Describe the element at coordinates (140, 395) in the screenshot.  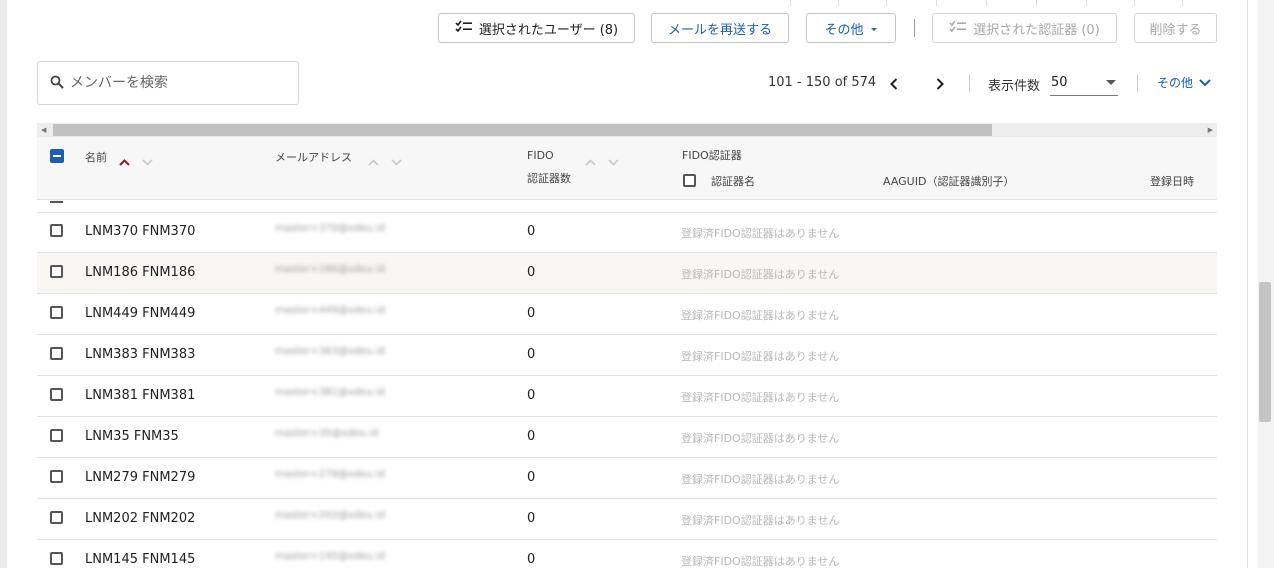
I see `member-name: LNM381 FNM381` at that location.